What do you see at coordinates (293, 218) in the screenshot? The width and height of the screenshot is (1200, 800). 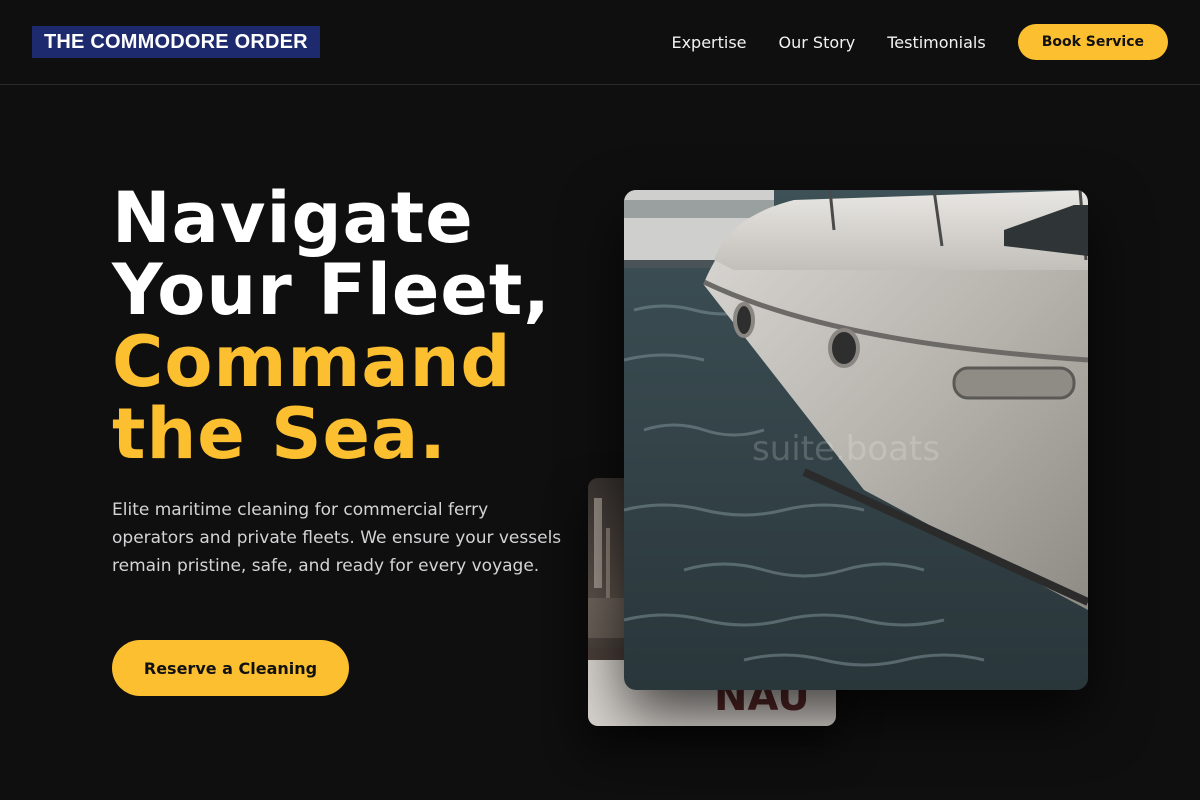 I see `hero-title-line-1: Navigate` at bounding box center [293, 218].